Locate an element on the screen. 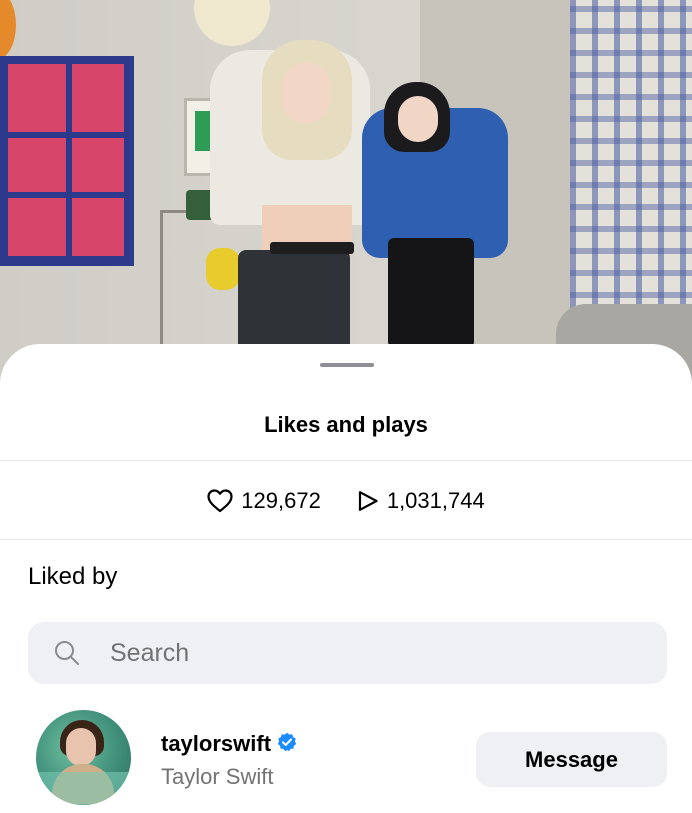  video-vase is located at coordinates (223, 269).